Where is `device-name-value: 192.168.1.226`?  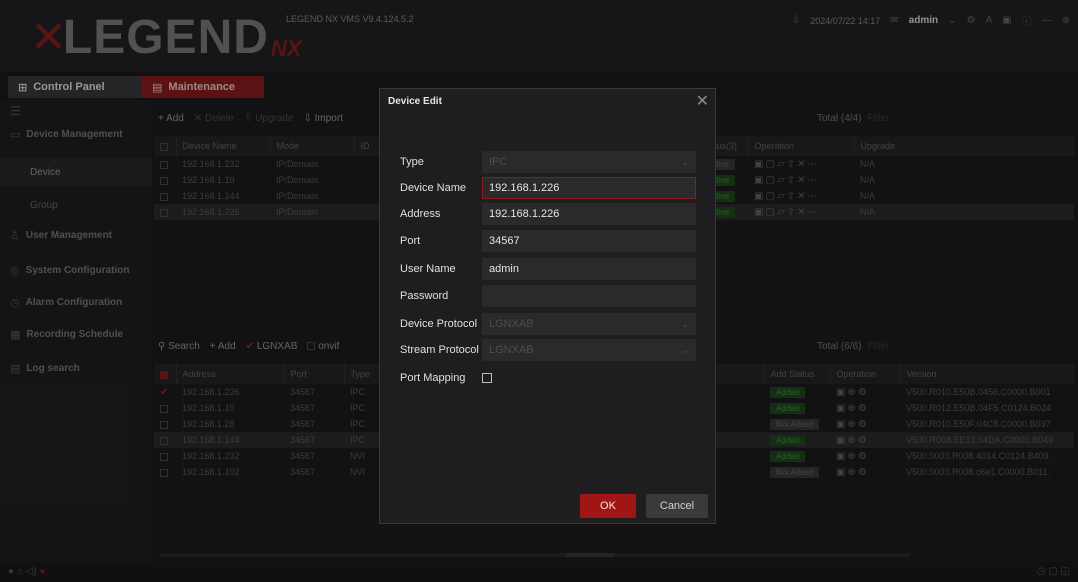 device-name-value: 192.168.1.226 is located at coordinates (524, 188).